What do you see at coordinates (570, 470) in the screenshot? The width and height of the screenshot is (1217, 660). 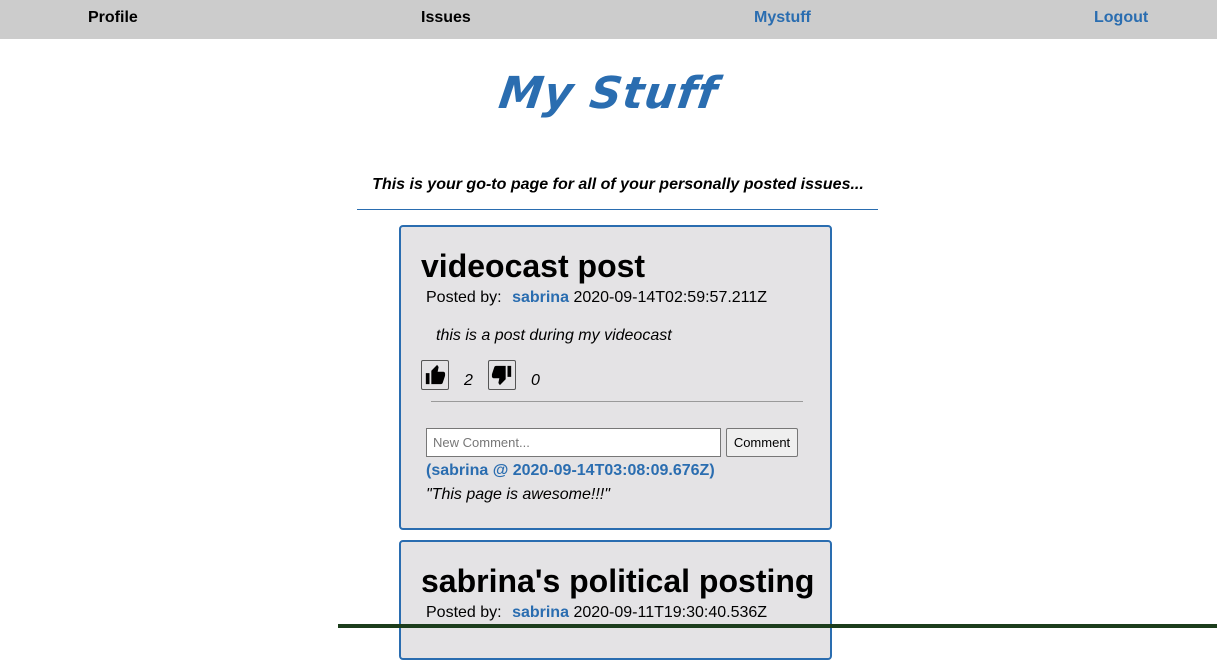 I see `comment-author-meta: (sabrina @ 2020-09-14T03:08:09.676Z)` at bounding box center [570, 470].